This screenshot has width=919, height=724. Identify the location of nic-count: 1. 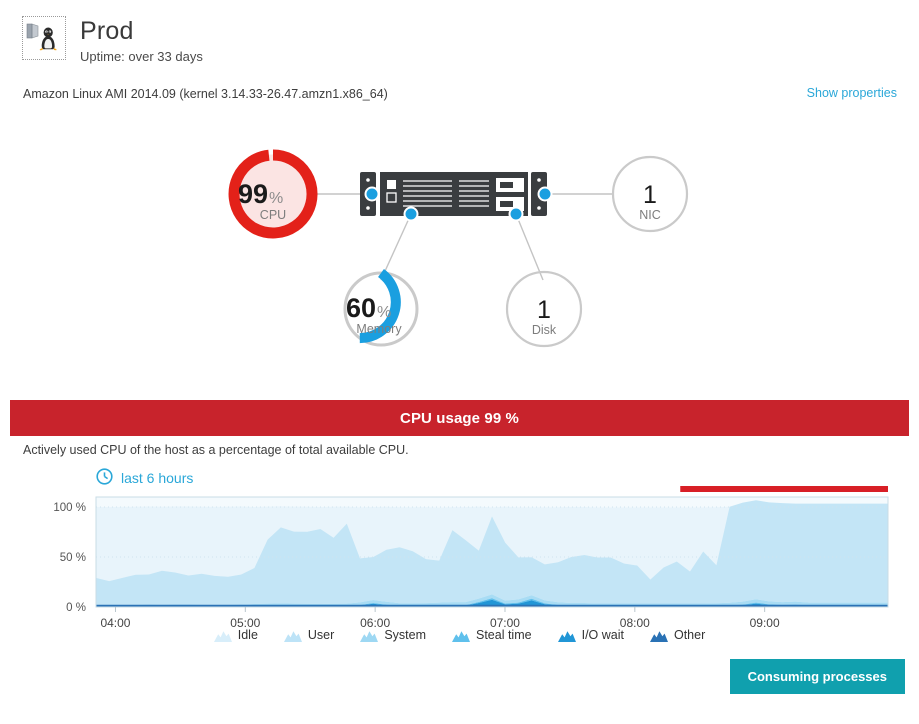
(650, 195).